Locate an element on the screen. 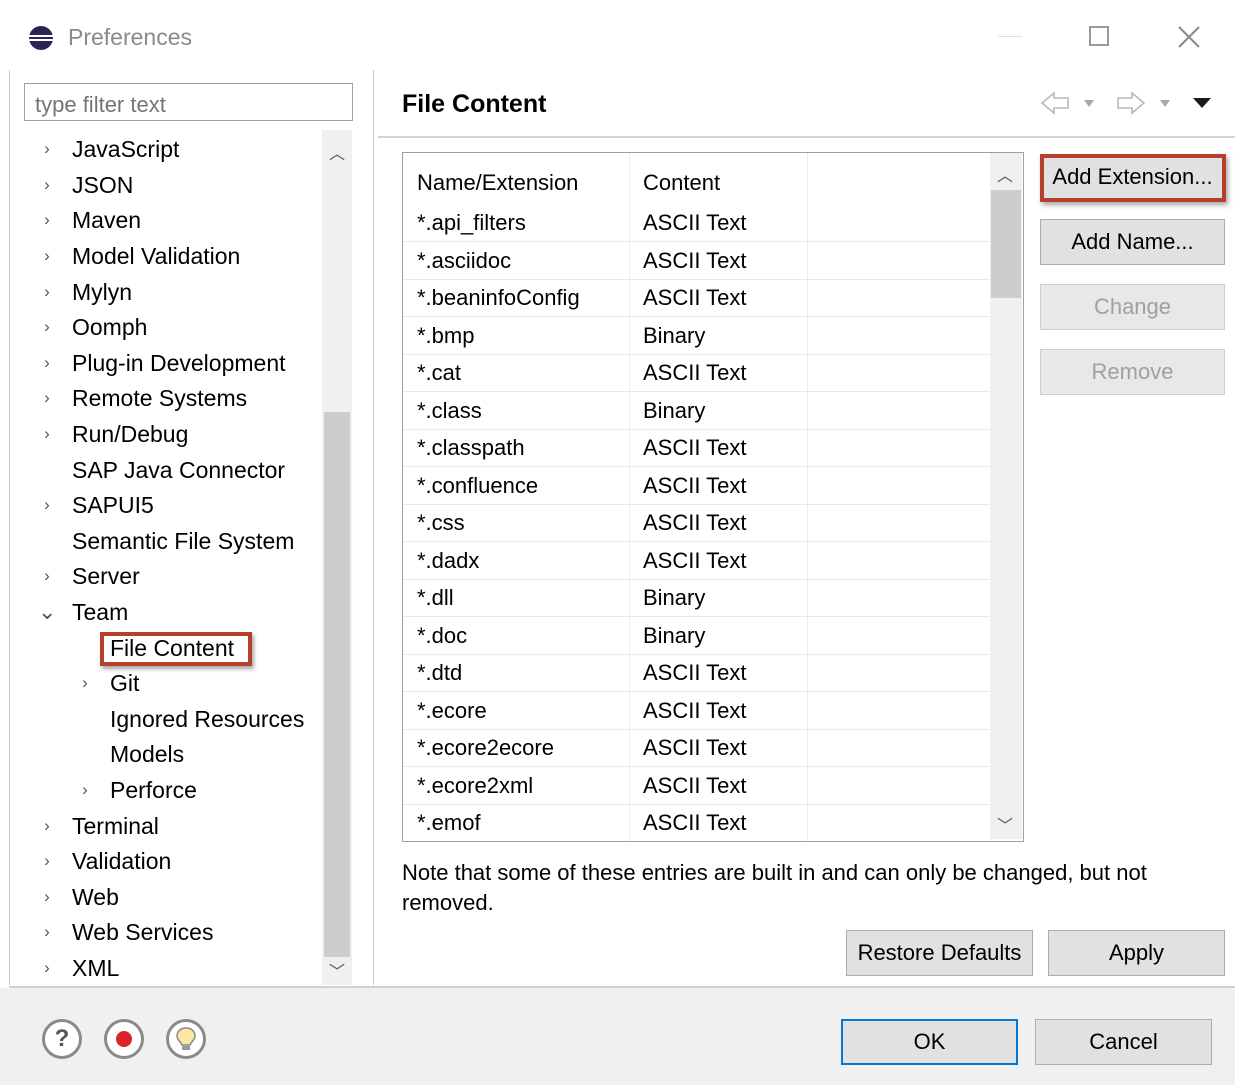 The image size is (1235, 1085). tree-item-label: SAPUI5 is located at coordinates (113, 505).